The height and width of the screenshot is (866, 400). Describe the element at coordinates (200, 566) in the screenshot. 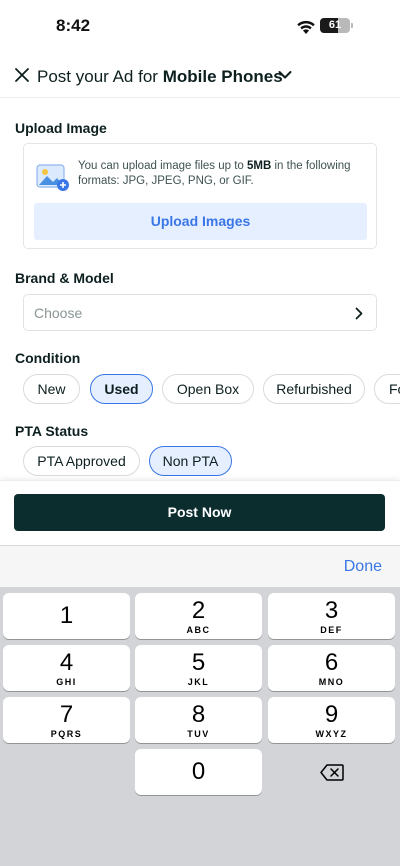

I see `keyboard-toolbar: Done` at that location.